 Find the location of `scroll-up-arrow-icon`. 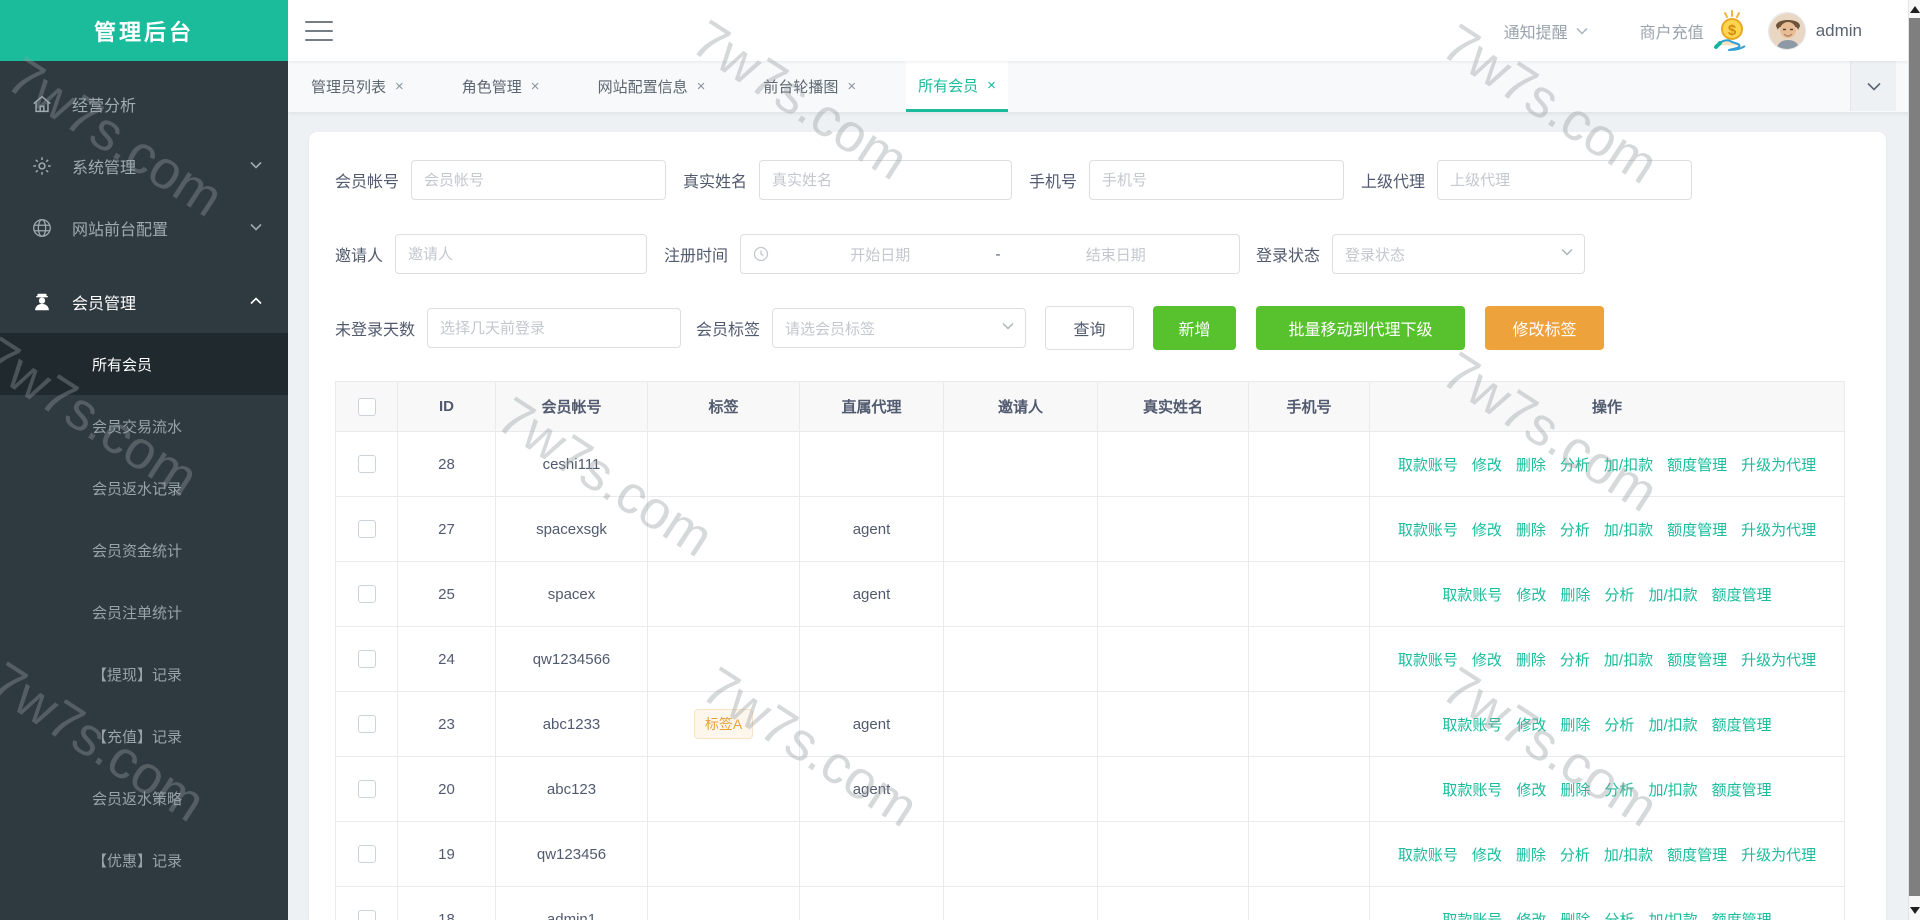

scroll-up-arrow-icon is located at coordinates (1915, 9).